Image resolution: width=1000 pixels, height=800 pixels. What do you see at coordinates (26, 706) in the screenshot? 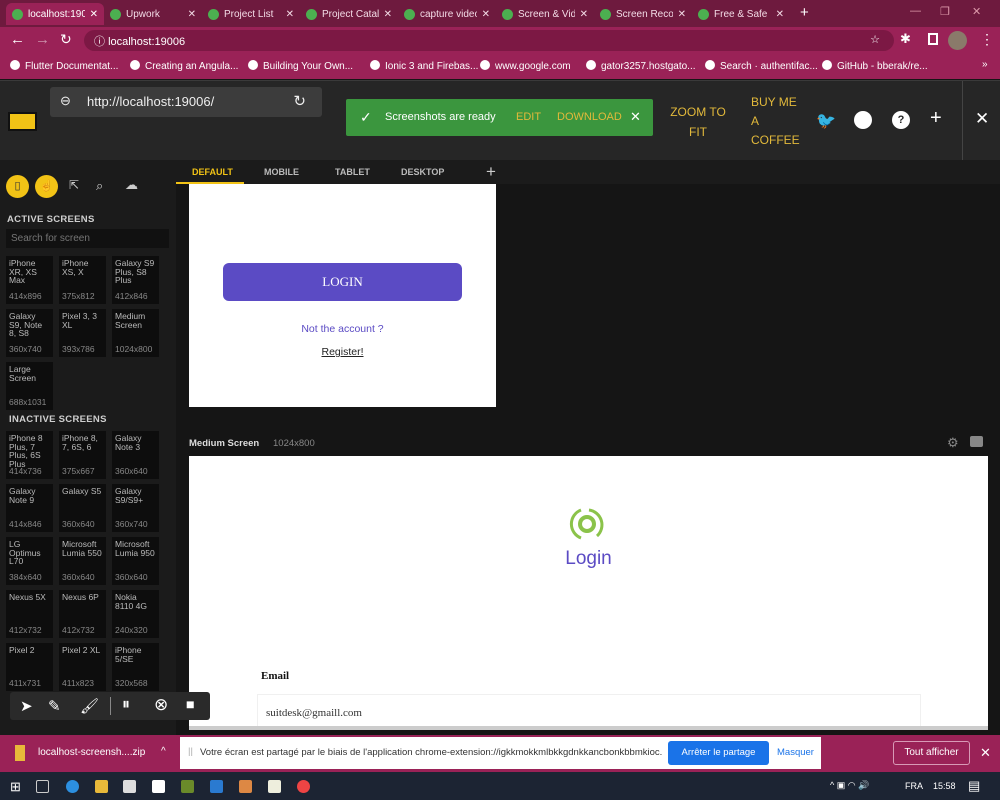
I see `cursor-icon: ➤` at bounding box center [26, 706].